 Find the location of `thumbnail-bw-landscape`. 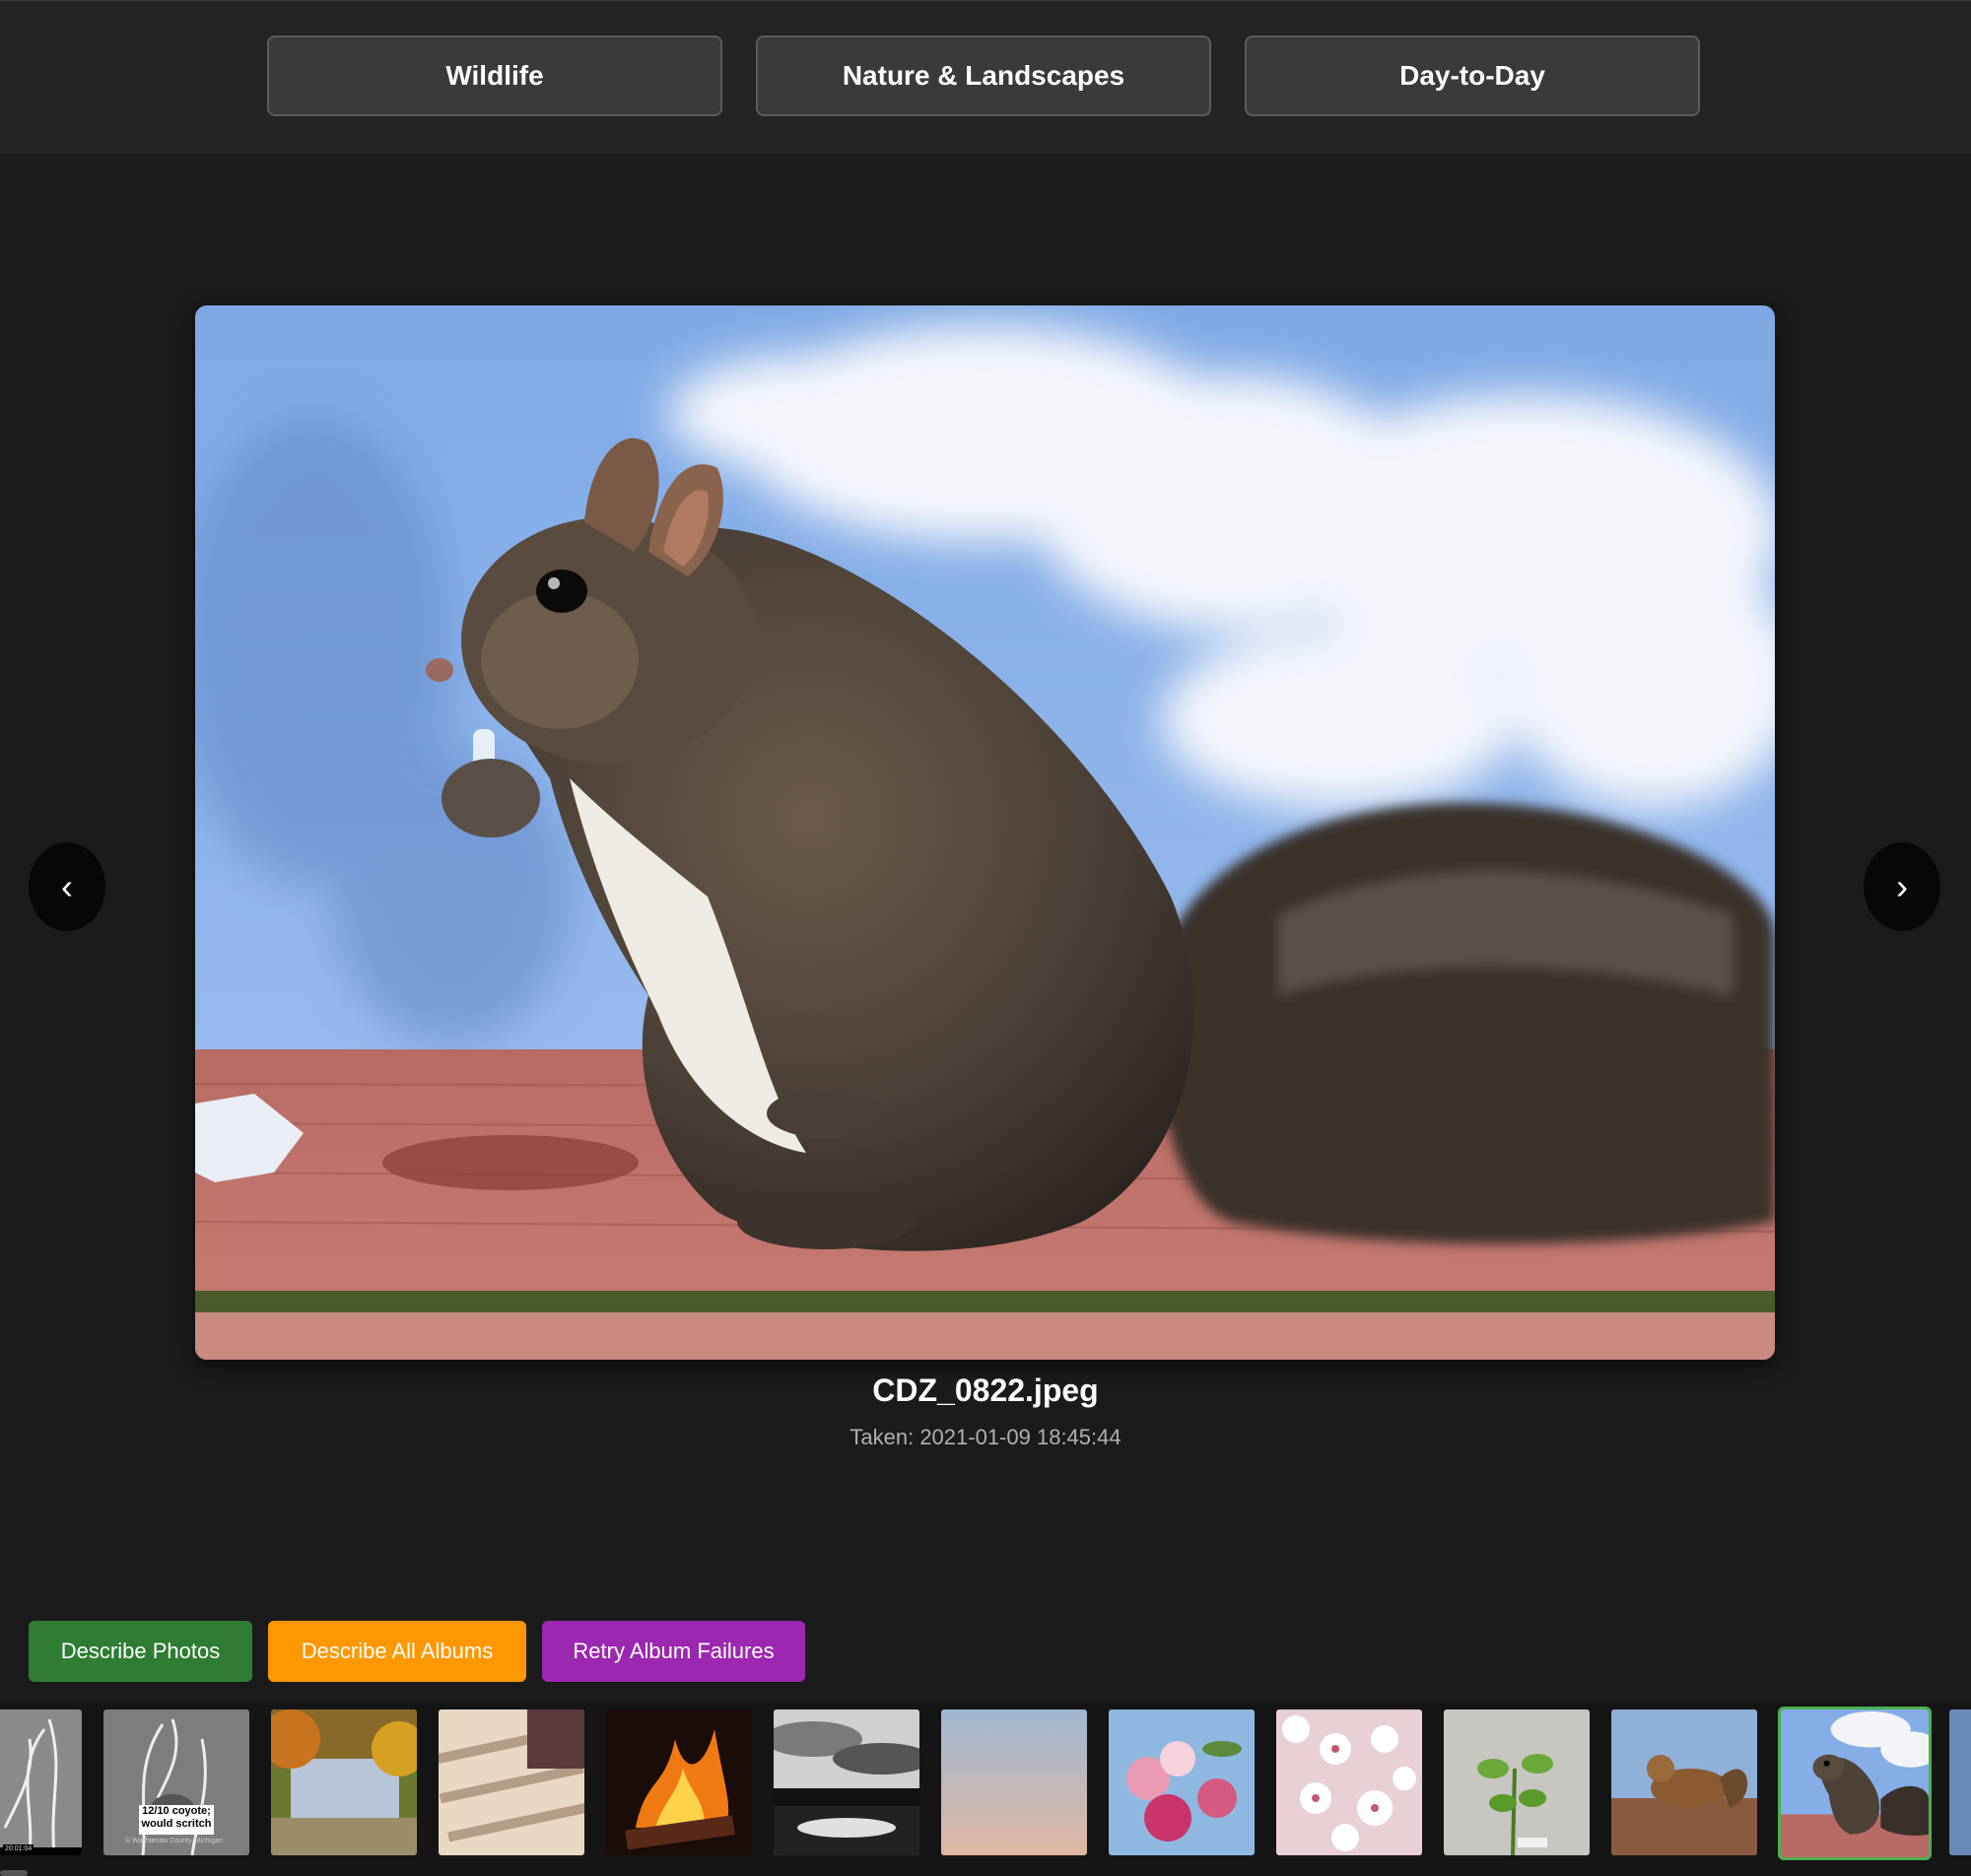

thumbnail-bw-landscape is located at coordinates (846, 1782).